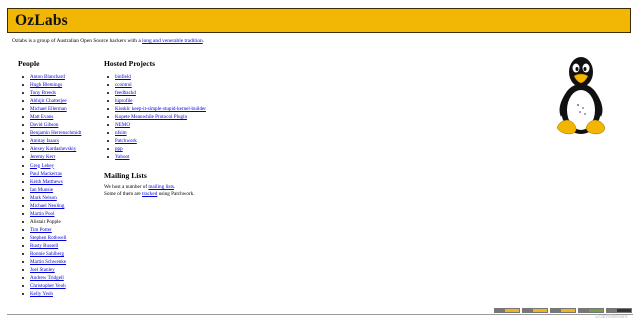 This screenshot has height=331, width=640. I want to click on person-link: Abhijit Chatterjee, so click(48, 101).